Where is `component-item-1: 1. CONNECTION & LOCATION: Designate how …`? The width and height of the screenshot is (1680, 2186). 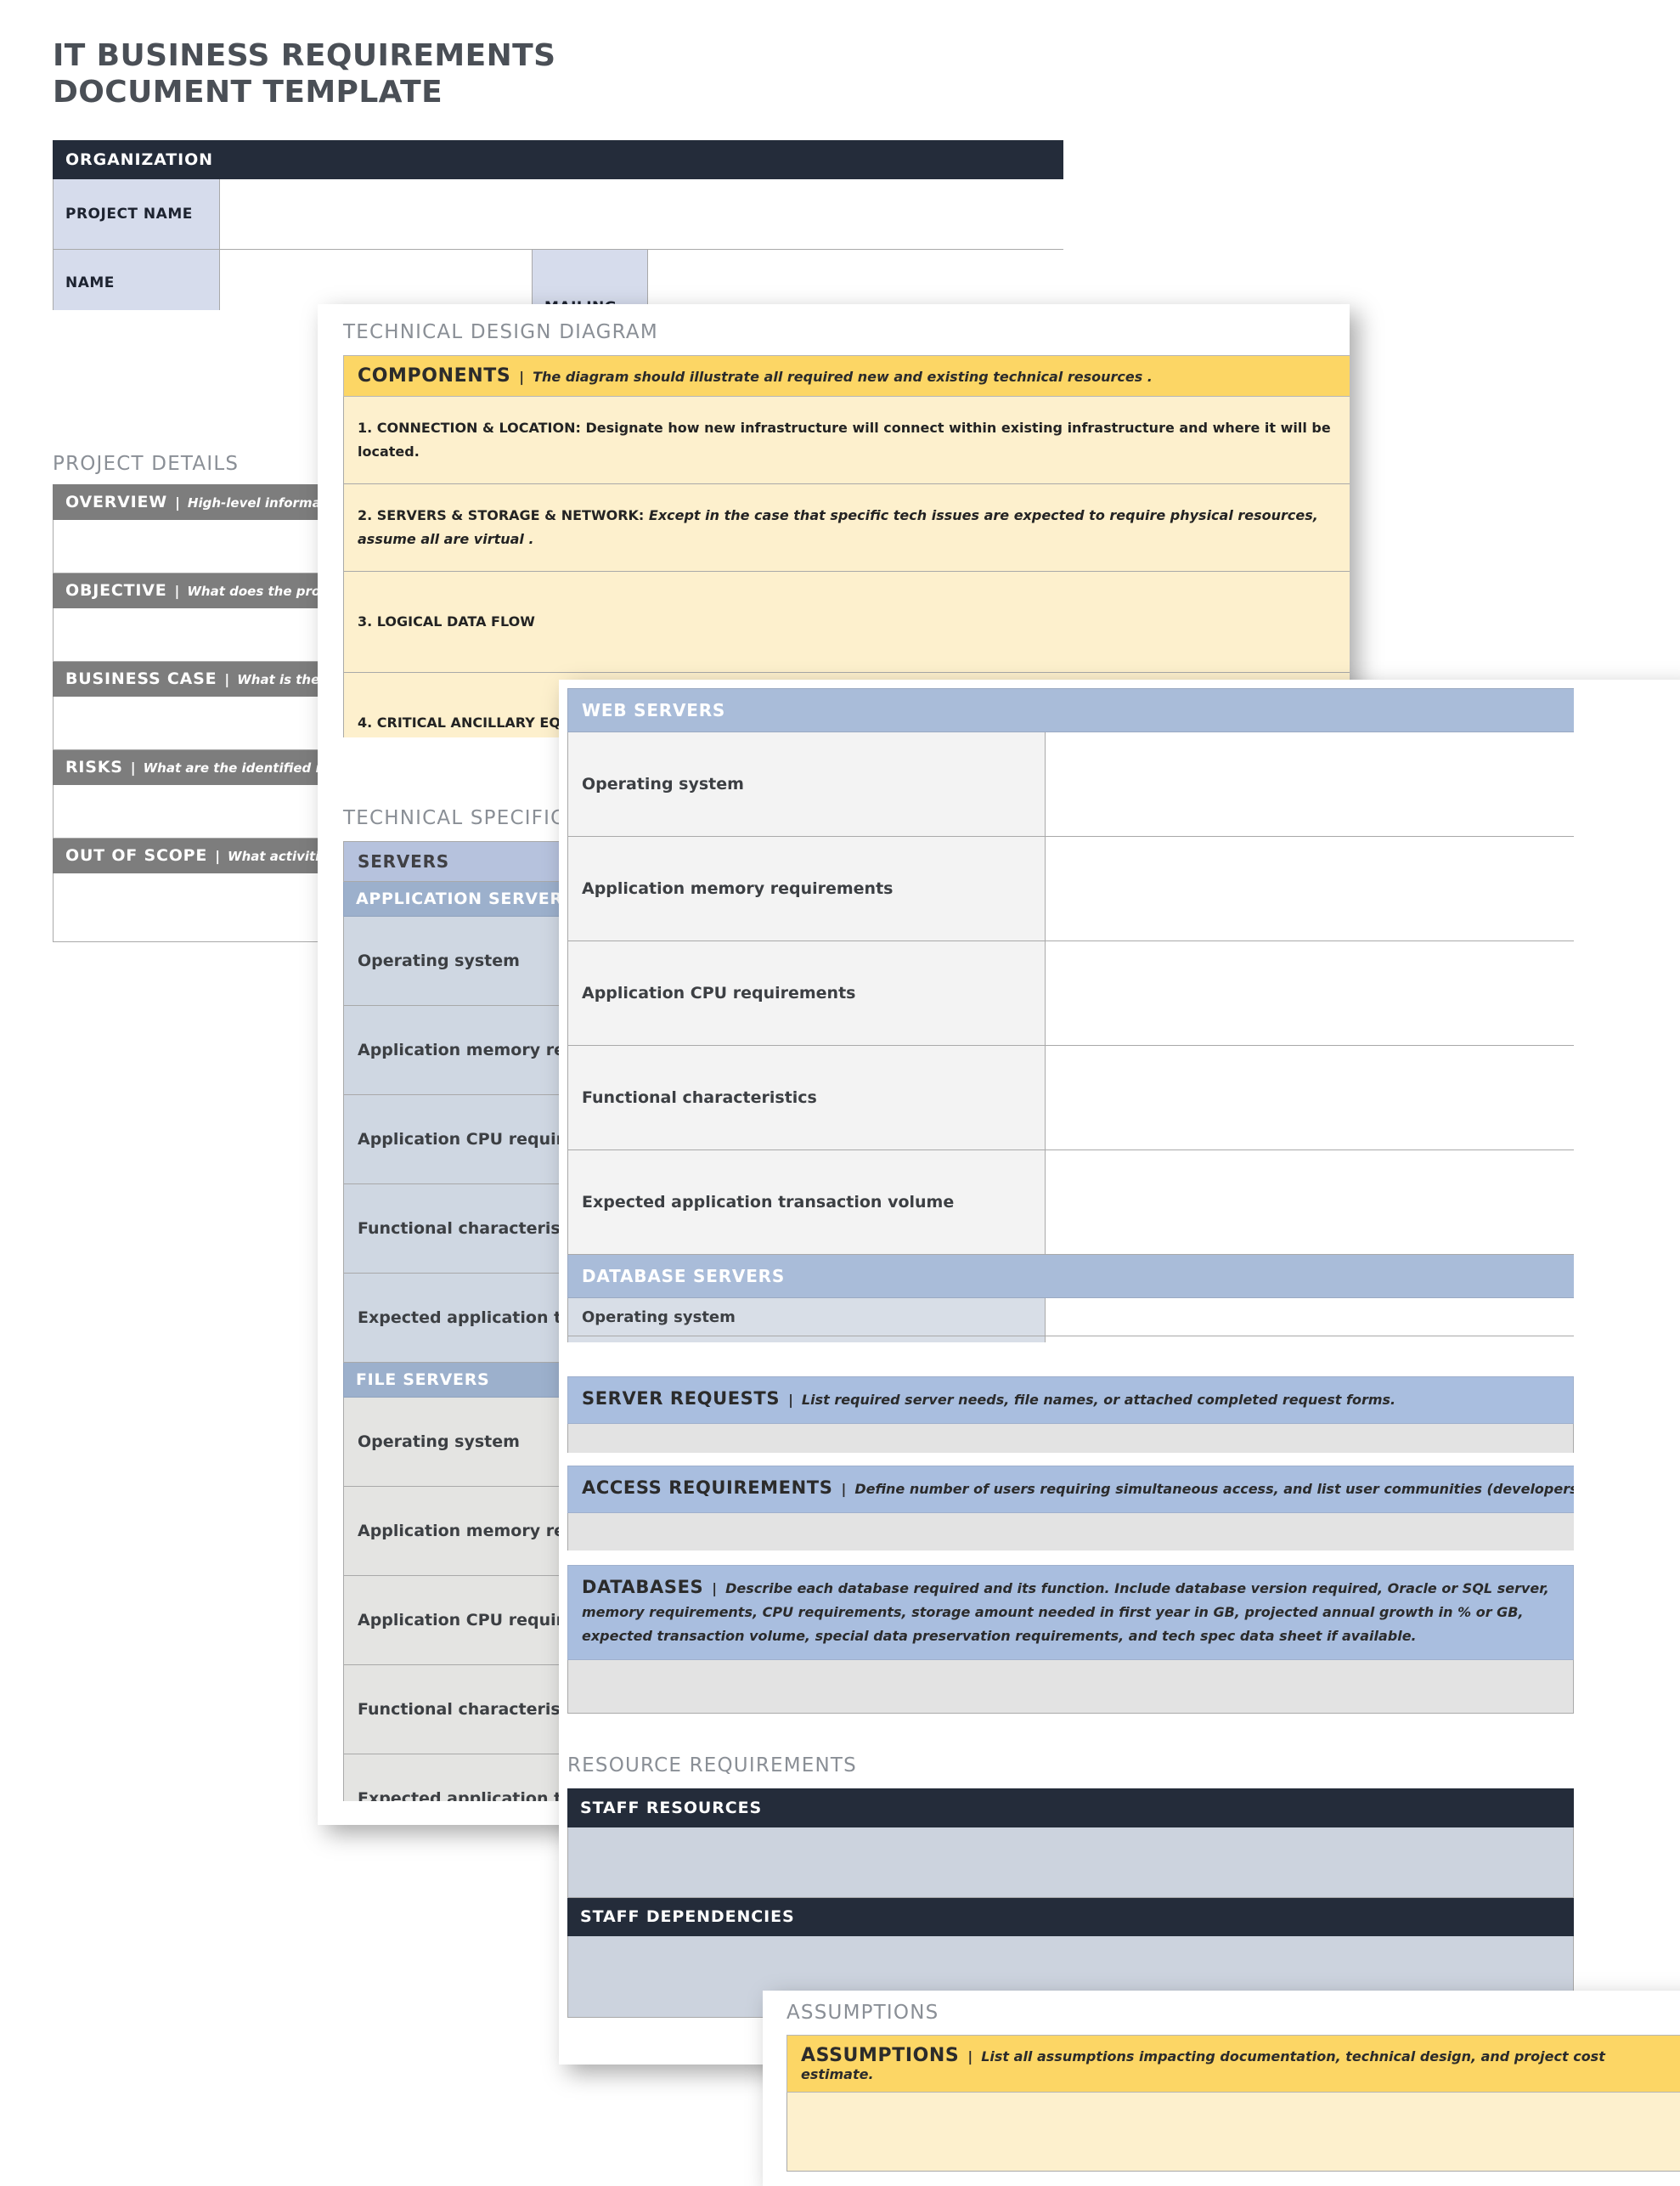
component-item-1: 1. CONNECTION & LOCATION: Designate how … is located at coordinates (847, 440).